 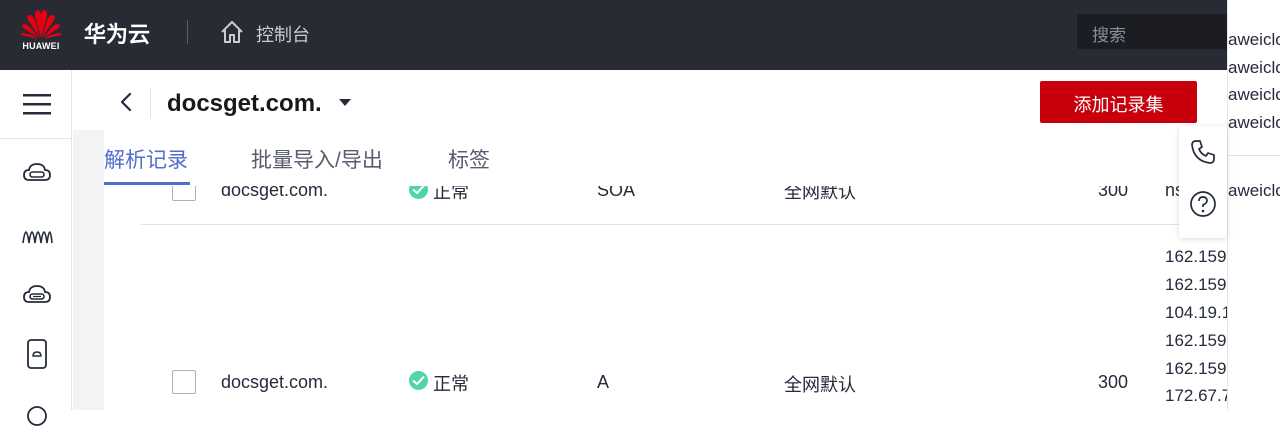 I want to click on record-type: A, so click(x=603, y=382).